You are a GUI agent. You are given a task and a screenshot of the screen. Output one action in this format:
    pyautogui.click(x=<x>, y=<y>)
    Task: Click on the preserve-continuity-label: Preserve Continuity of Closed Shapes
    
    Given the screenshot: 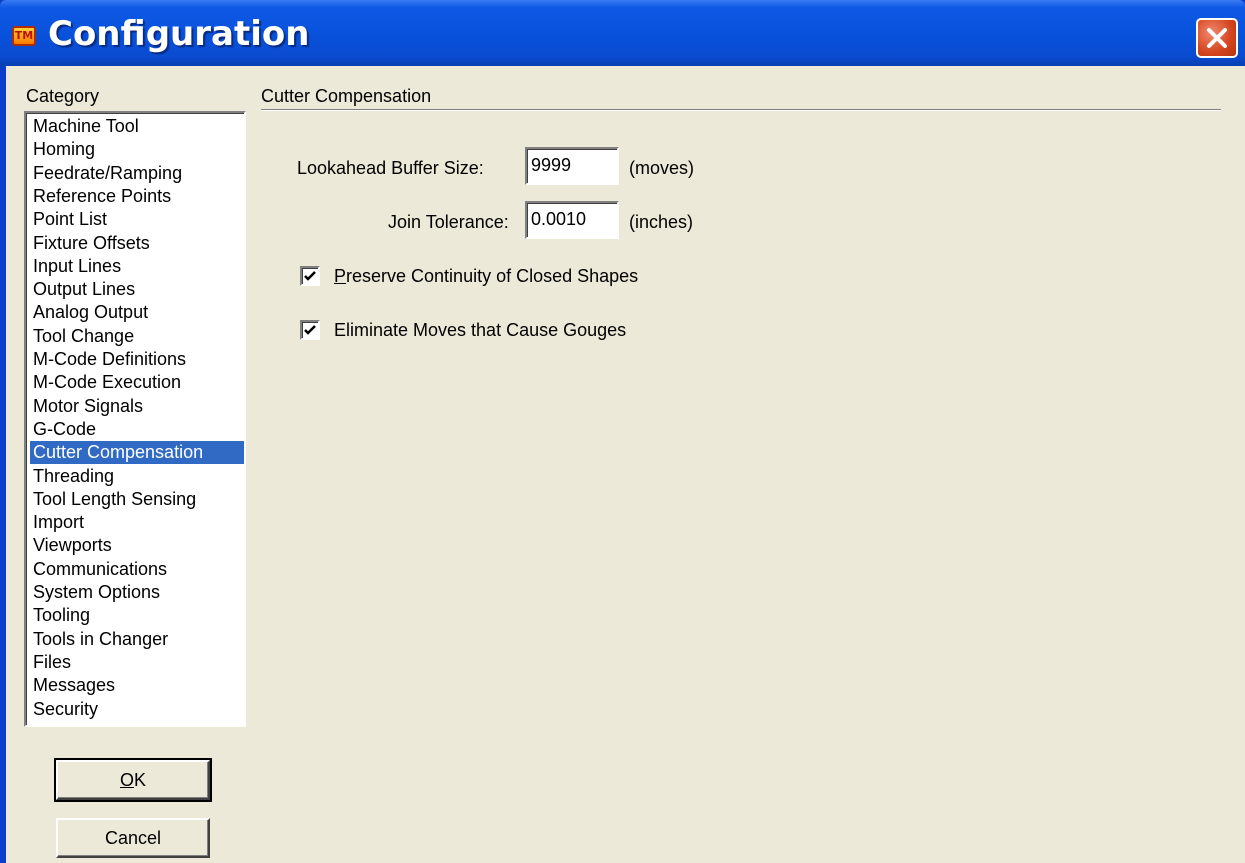 What is the action you would take?
    pyautogui.click(x=486, y=276)
    